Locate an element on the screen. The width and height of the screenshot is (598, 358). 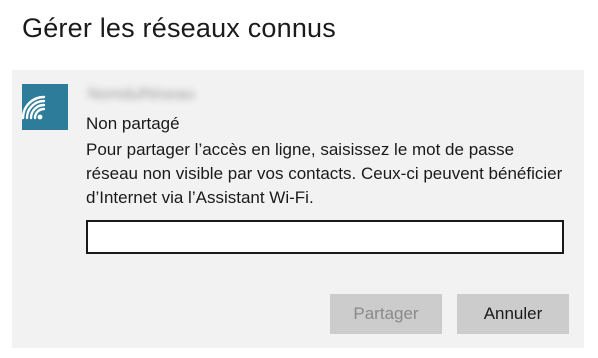
share-button: Partager is located at coordinates (386, 314).